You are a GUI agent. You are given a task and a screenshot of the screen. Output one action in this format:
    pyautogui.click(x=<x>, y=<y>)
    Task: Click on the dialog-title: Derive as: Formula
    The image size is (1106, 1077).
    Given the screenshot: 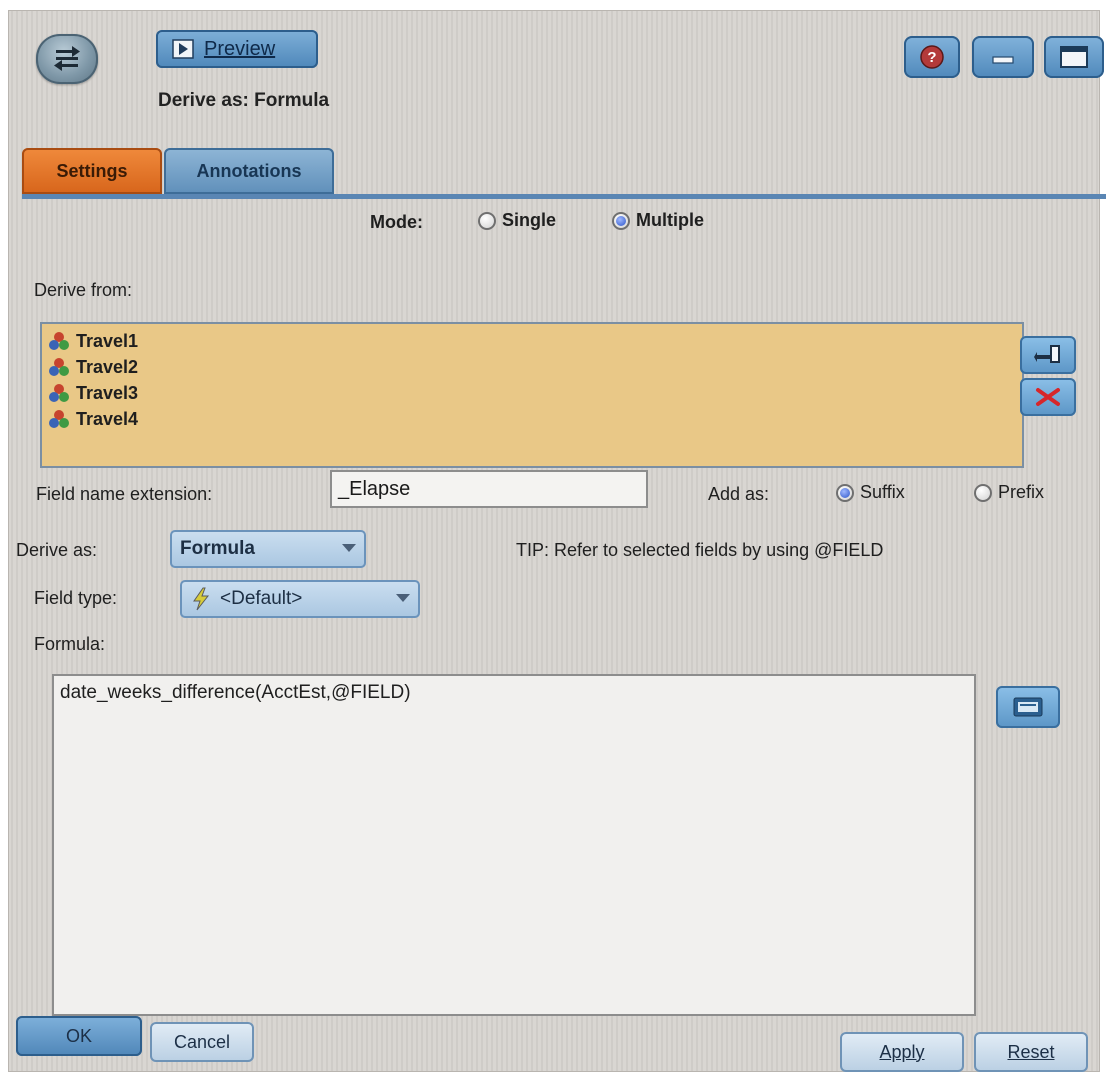 What is the action you would take?
    pyautogui.click(x=244, y=100)
    